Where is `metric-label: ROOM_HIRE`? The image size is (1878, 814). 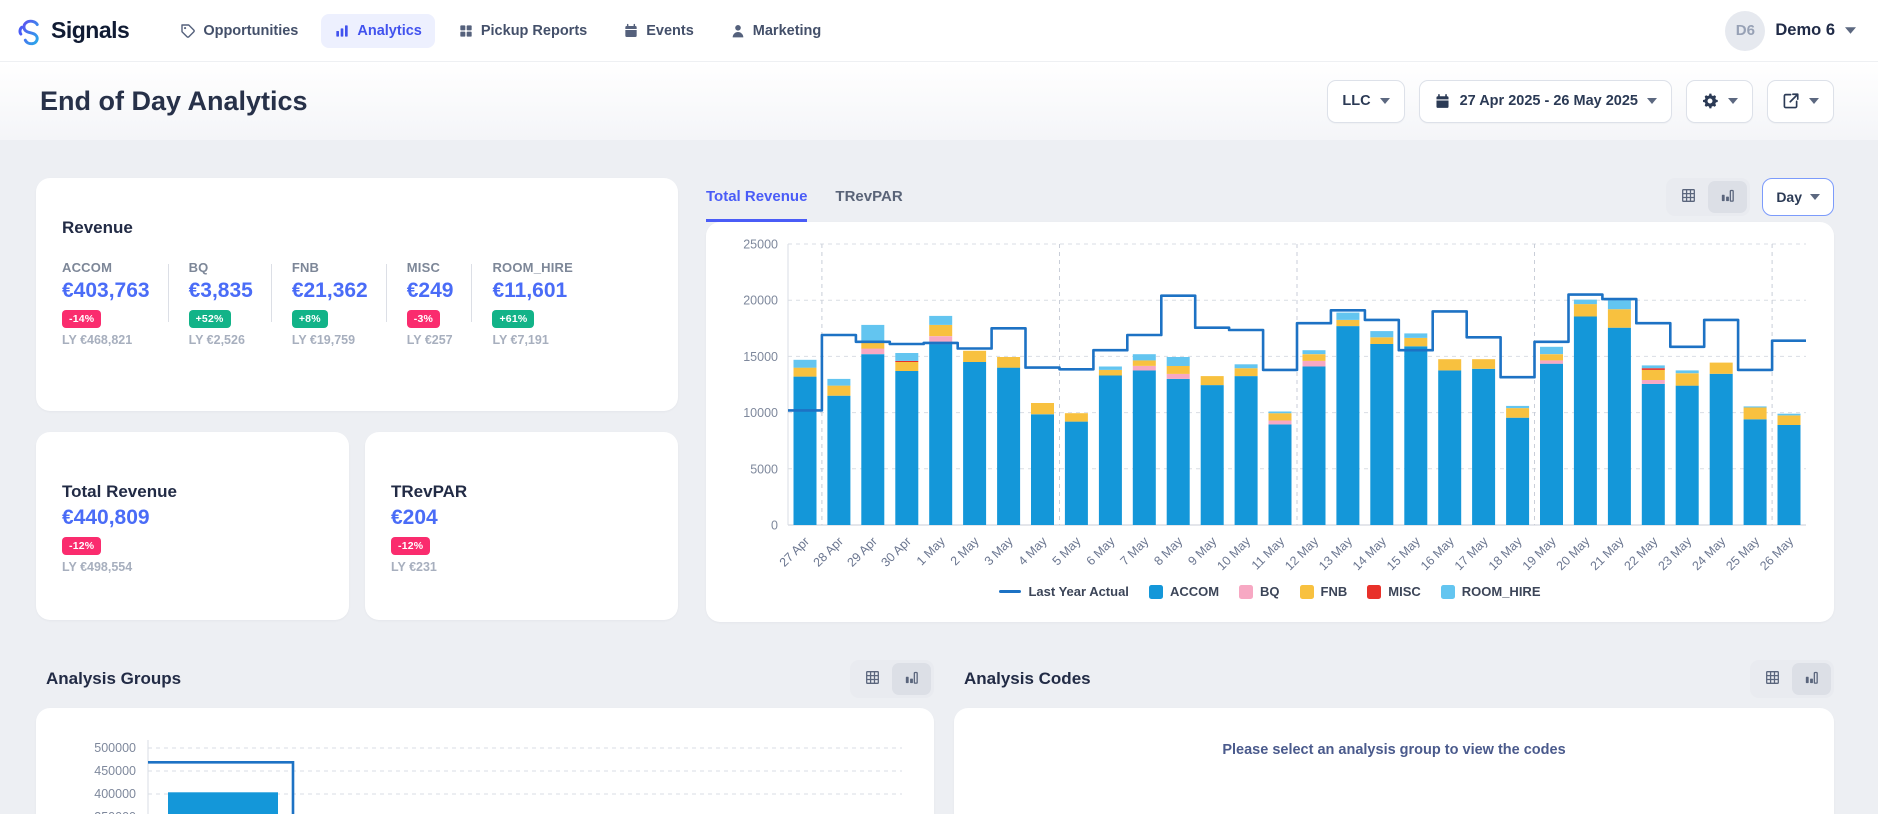
metric-label: ROOM_HIRE is located at coordinates (532, 267).